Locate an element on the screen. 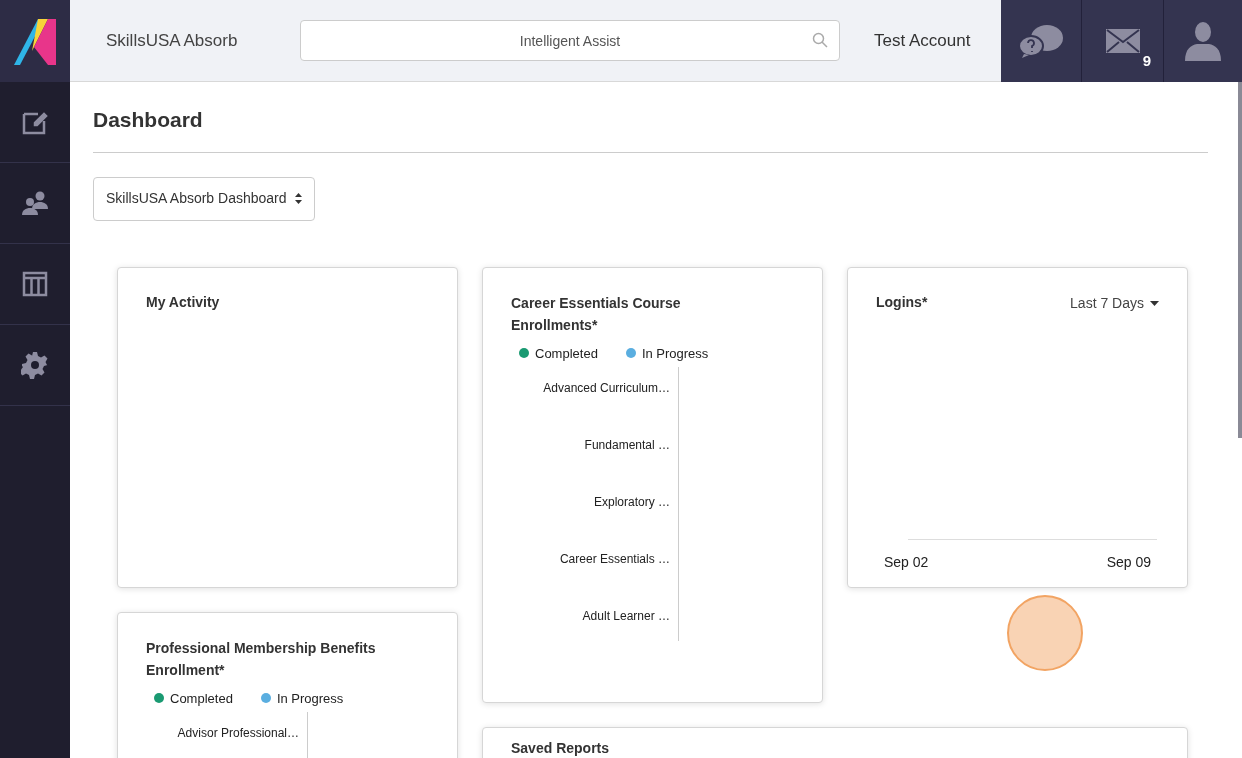 This screenshot has height=758, width=1242. card-title: Career Essentials Course Enrollments* is located at coordinates (596, 314).